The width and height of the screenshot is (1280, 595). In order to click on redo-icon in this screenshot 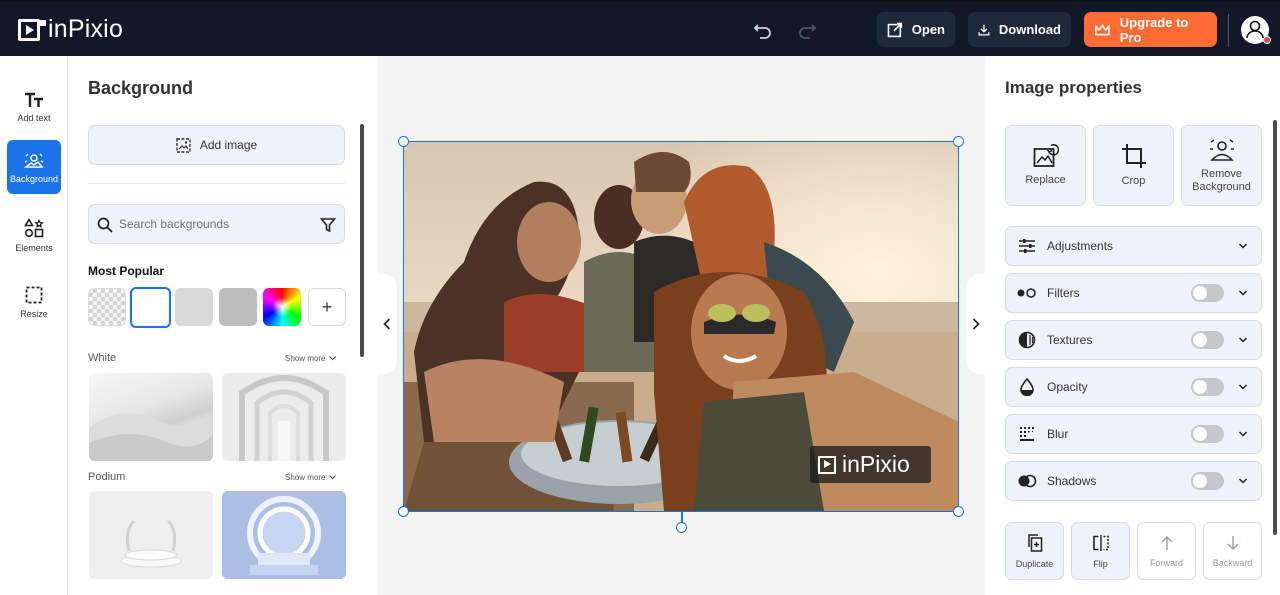, I will do `click(807, 30)`.